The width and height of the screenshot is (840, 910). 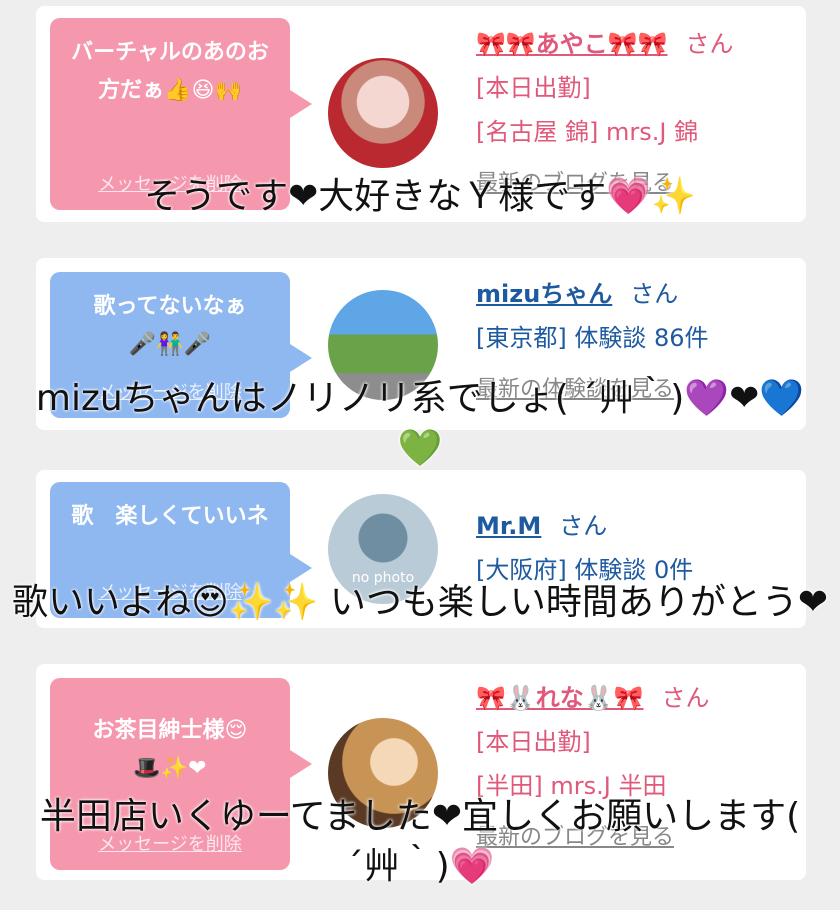 I want to click on caption-reply-4: 半田店いくゆーてました❤宜しくお願いします( ´艸｀)💗, so click(x=420, y=841).